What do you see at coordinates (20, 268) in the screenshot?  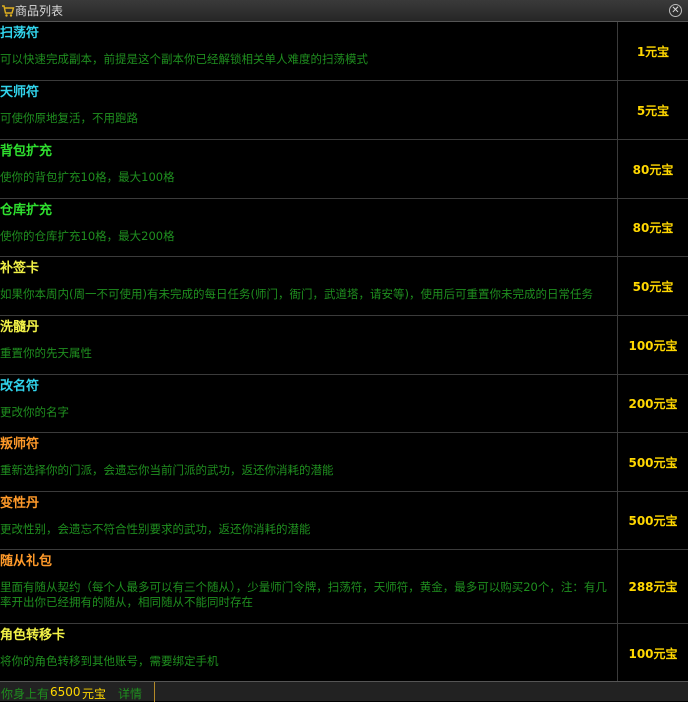 I see `item-name: 补签卡` at bounding box center [20, 268].